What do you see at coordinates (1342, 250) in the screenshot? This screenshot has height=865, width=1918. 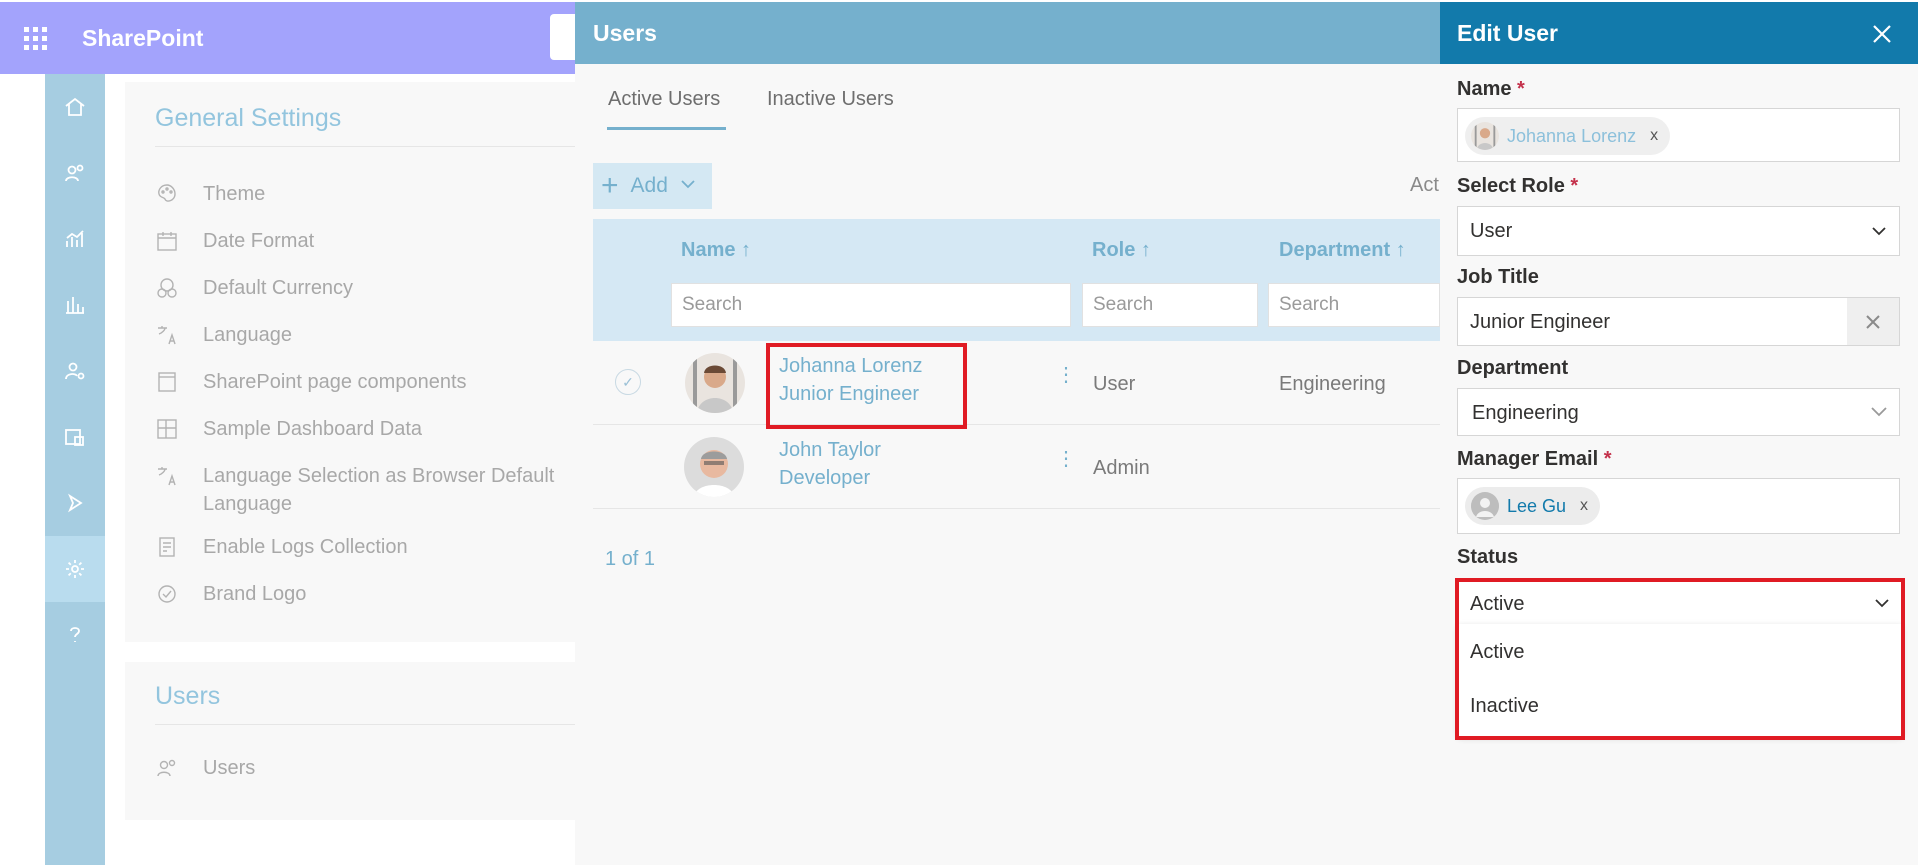 I see `column-header-department: Department ↑` at bounding box center [1342, 250].